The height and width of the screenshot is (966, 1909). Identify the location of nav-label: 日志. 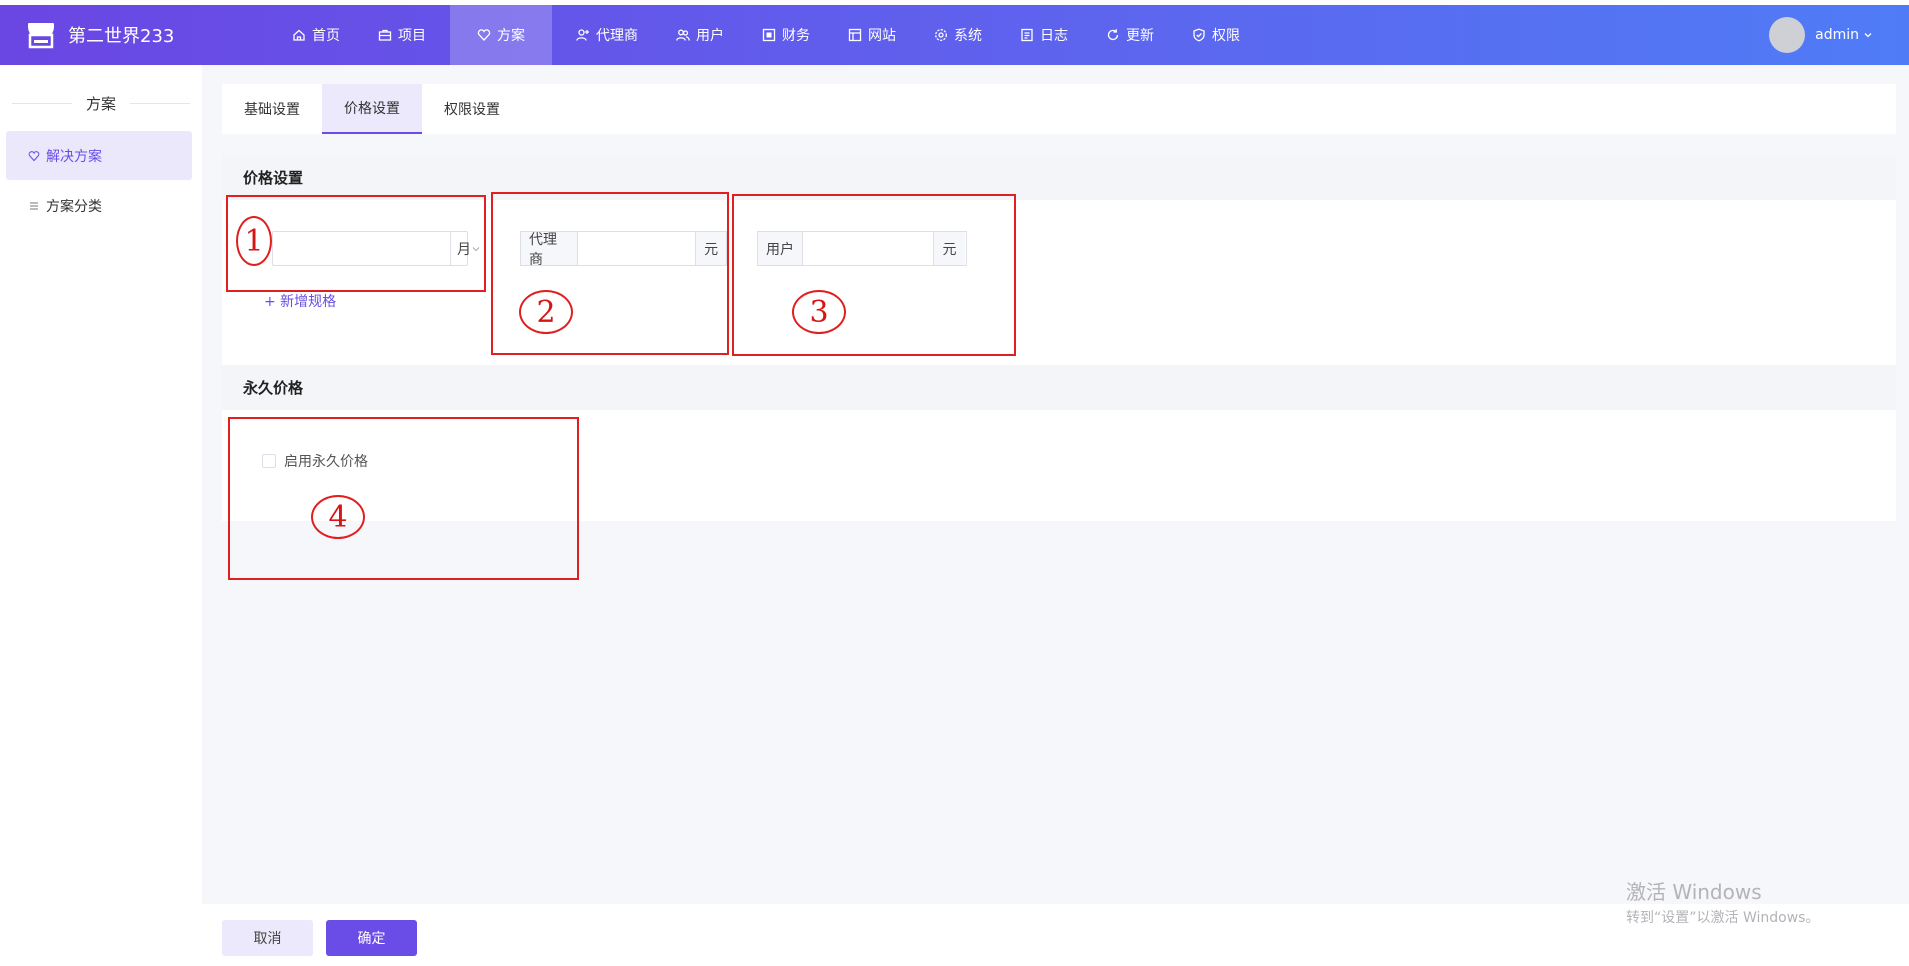
(1054, 36).